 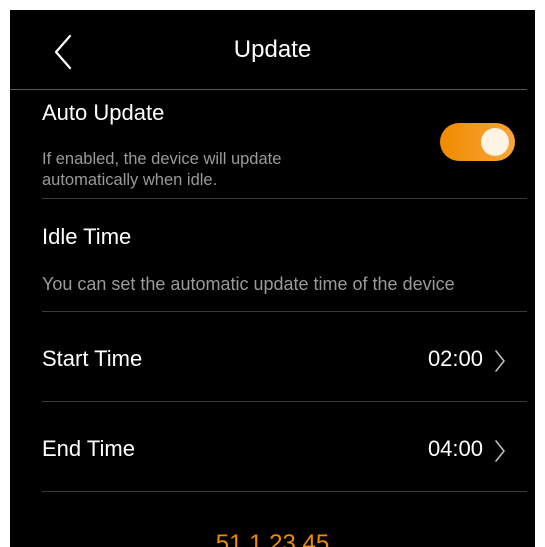 What do you see at coordinates (495, 142) in the screenshot?
I see `toggle-knob` at bounding box center [495, 142].